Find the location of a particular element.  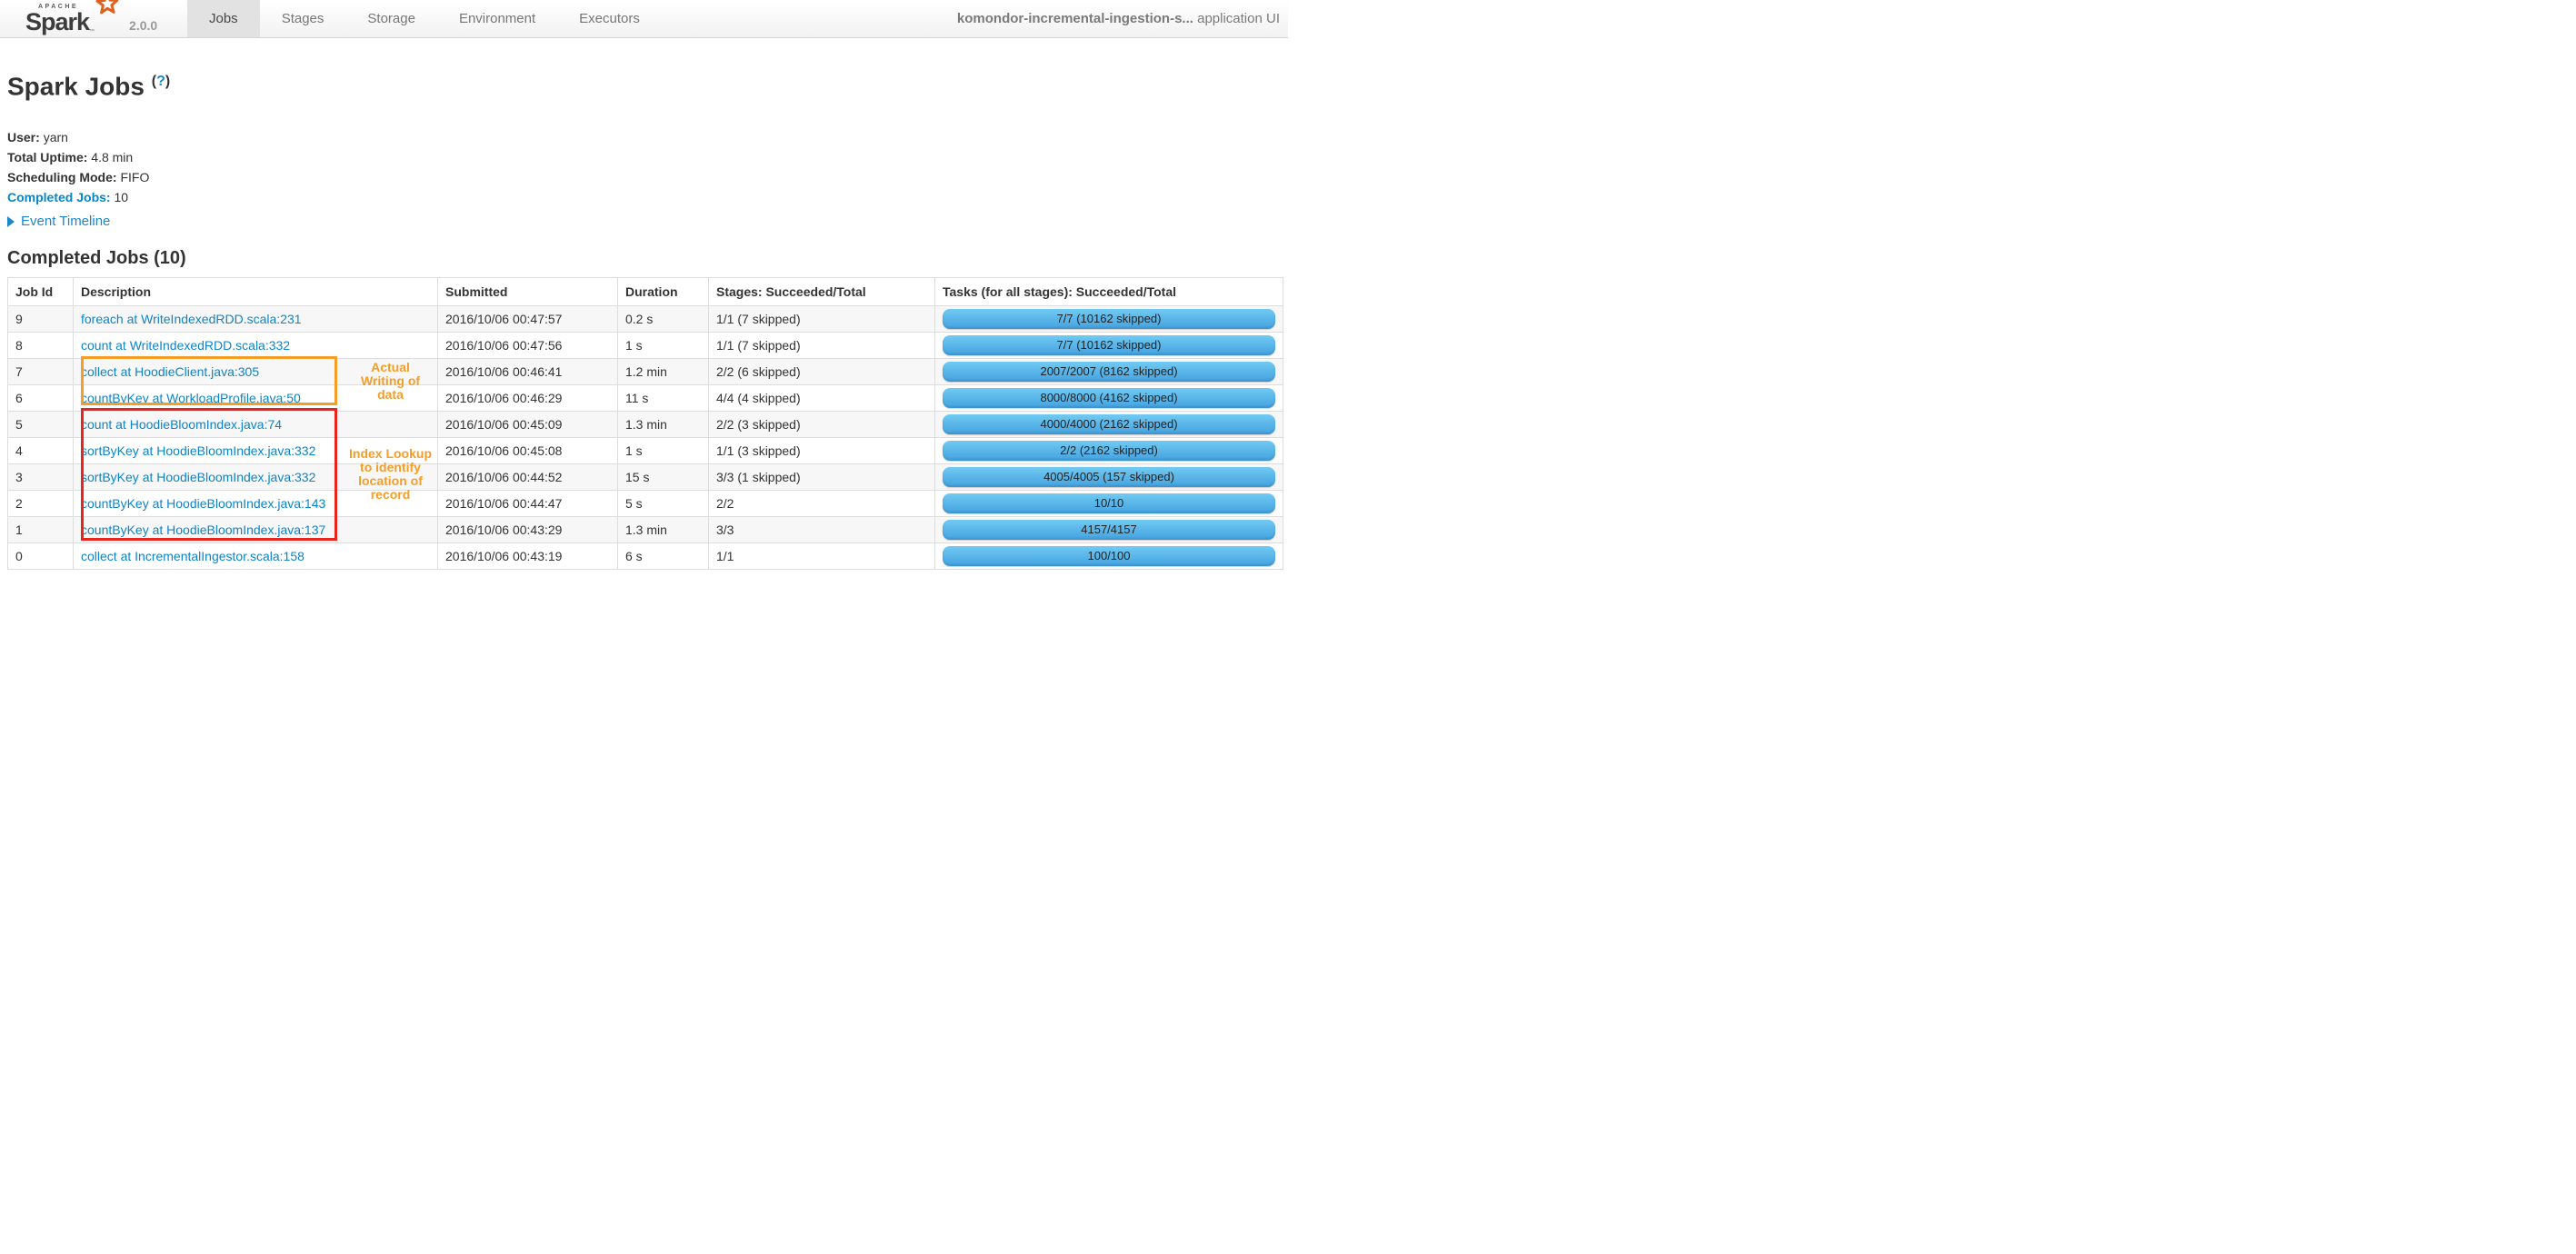

scheduling-mode-value: FIFO is located at coordinates (135, 177).